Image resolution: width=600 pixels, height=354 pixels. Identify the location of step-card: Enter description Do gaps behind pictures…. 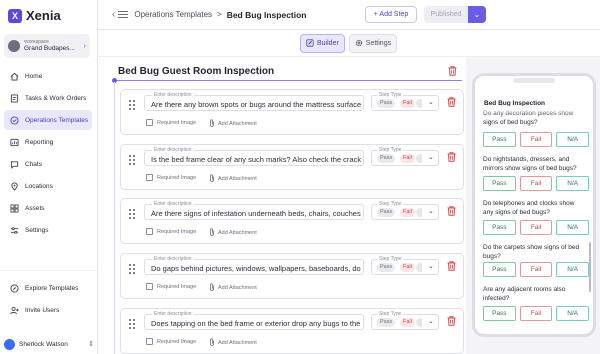
(292, 276).